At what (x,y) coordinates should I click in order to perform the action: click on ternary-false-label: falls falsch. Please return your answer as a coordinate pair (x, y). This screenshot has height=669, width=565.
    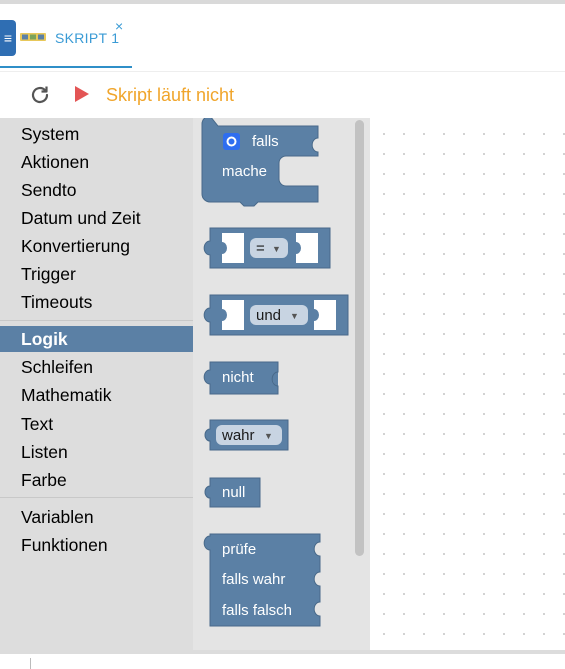
    Looking at the image, I should click on (257, 610).